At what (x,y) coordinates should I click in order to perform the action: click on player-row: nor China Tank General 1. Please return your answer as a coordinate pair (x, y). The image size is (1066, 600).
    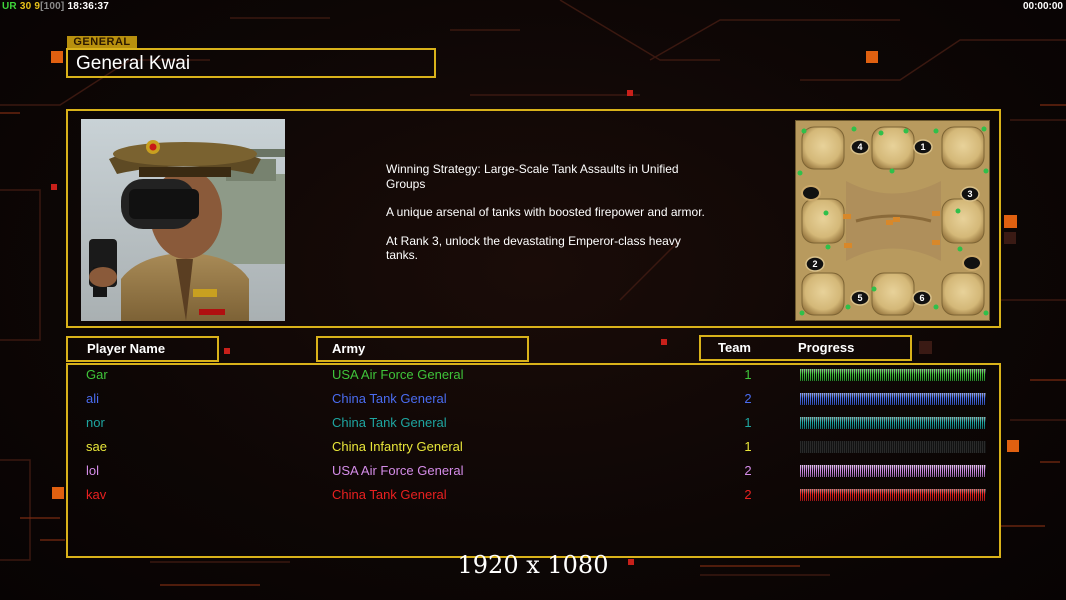
    Looking at the image, I should click on (535, 423).